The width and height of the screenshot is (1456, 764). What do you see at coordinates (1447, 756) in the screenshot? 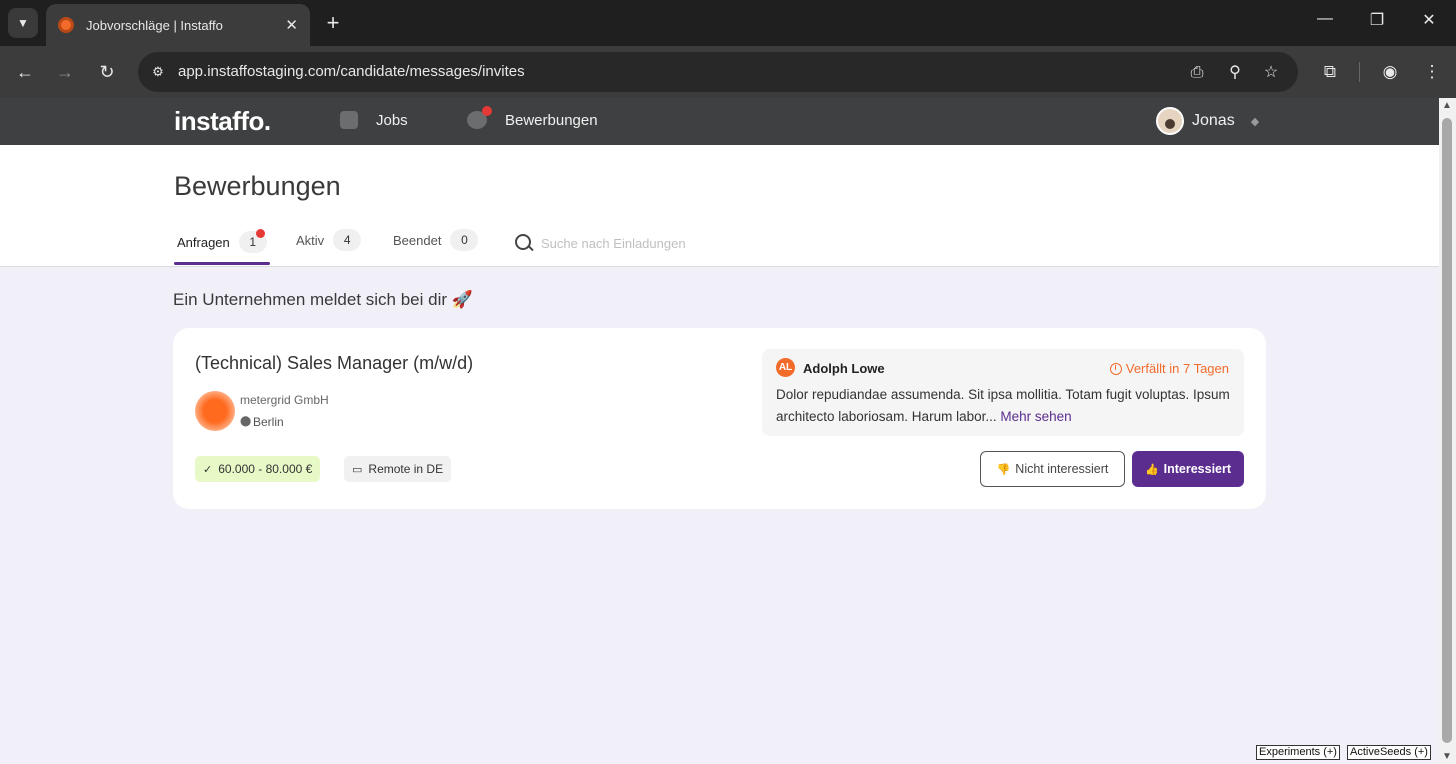
I see `scroll-down-icon: ▼` at bounding box center [1447, 756].